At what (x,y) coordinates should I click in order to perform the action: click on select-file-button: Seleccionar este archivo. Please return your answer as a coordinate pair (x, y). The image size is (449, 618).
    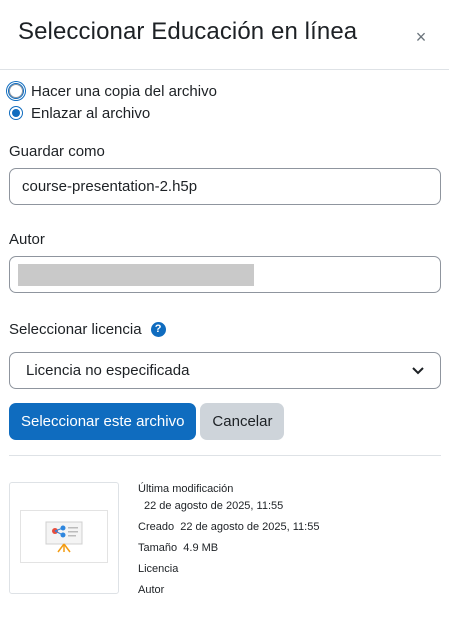
    Looking at the image, I should click on (103, 421).